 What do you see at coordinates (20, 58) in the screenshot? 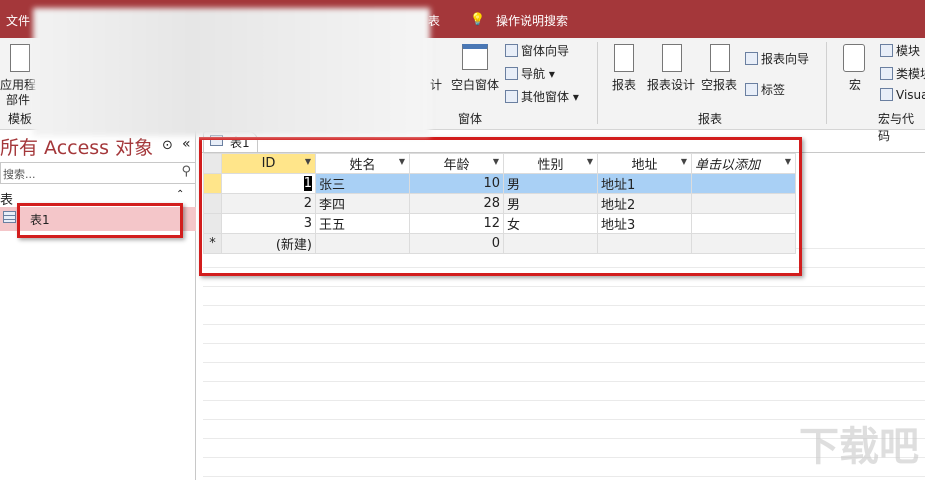
I see `app-parts-icon` at bounding box center [20, 58].